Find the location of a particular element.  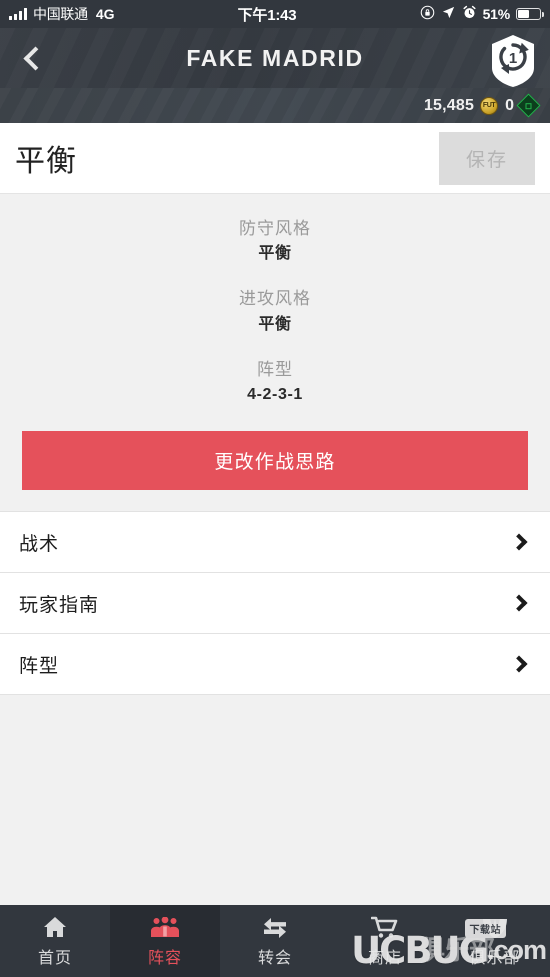

tab-store: 商店 is located at coordinates (385, 941).